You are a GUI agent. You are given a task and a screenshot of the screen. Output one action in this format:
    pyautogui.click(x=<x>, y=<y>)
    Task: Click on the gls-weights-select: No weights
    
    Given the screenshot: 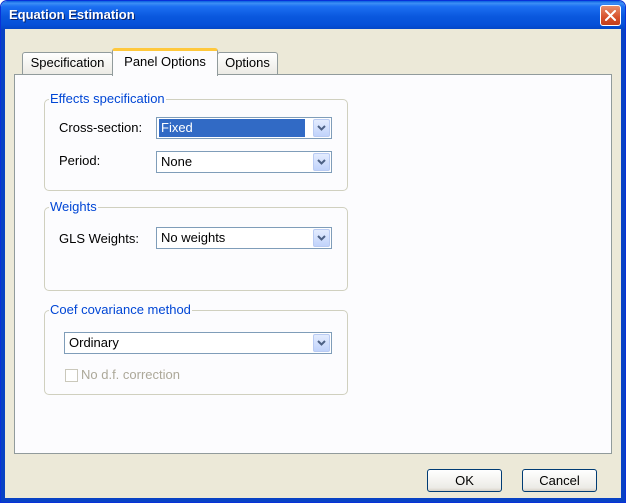 What is the action you would take?
    pyautogui.click(x=244, y=238)
    